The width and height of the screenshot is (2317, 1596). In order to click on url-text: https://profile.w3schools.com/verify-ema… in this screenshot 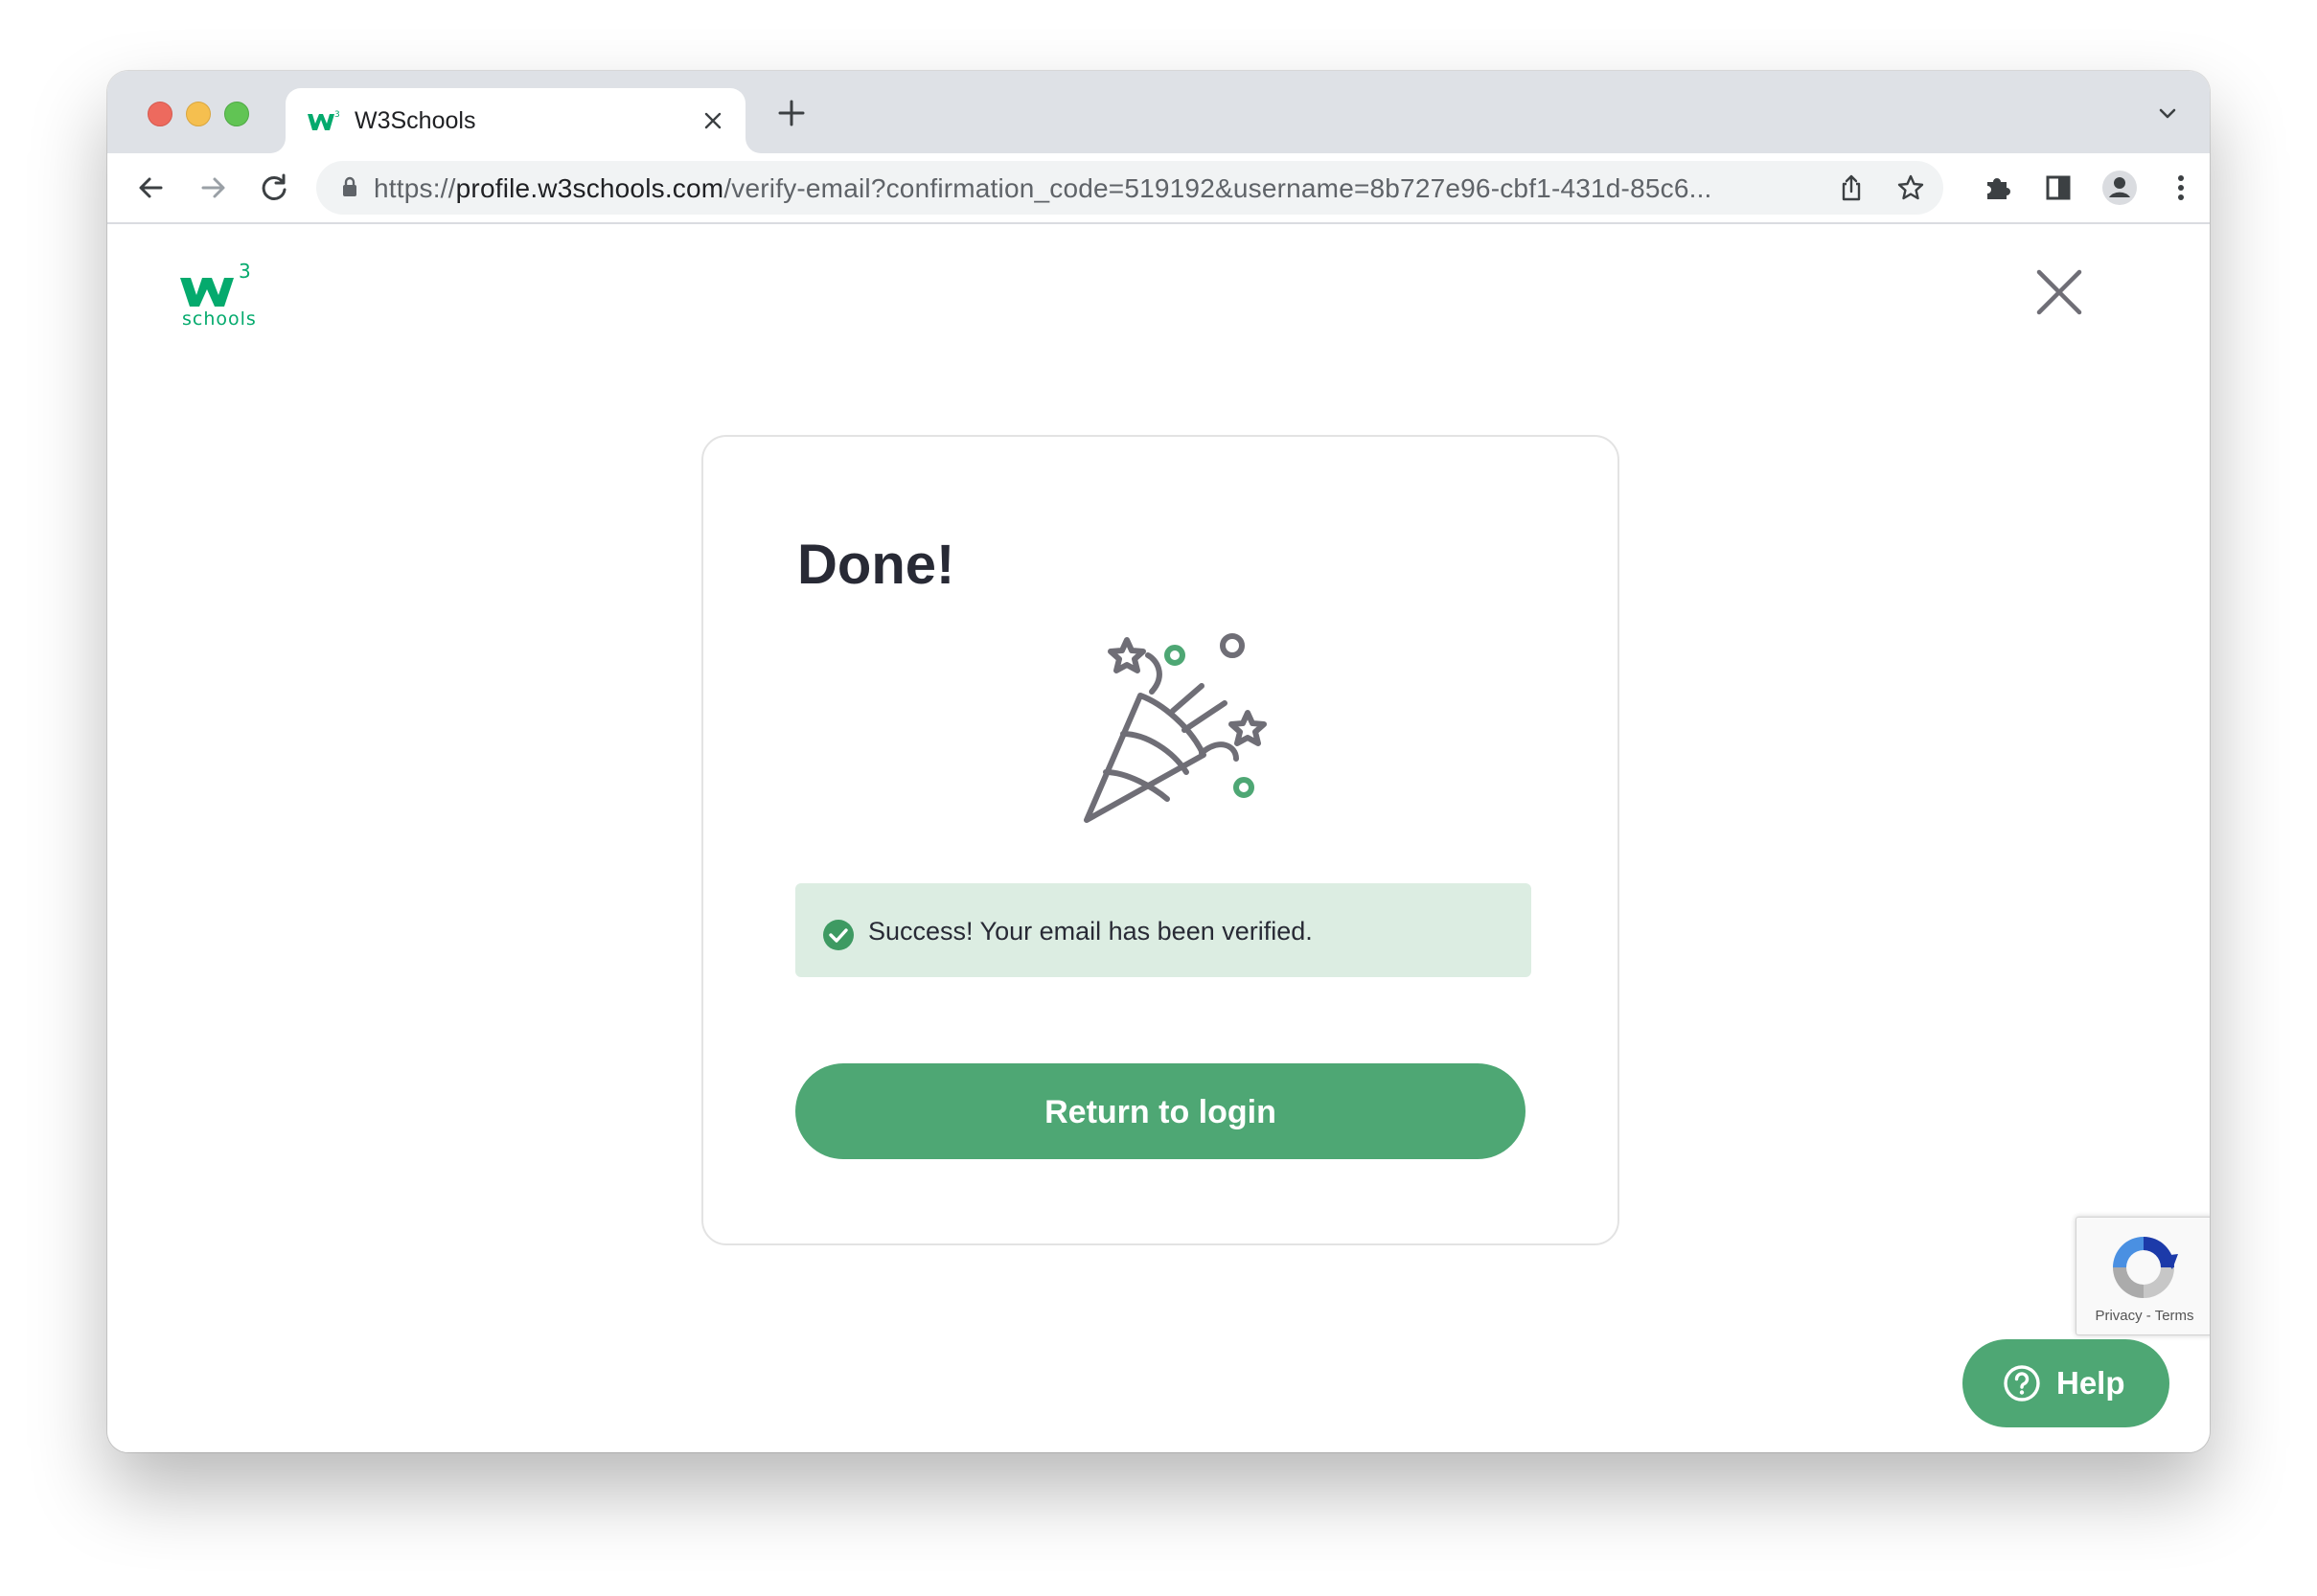, I will do `click(1043, 188)`.